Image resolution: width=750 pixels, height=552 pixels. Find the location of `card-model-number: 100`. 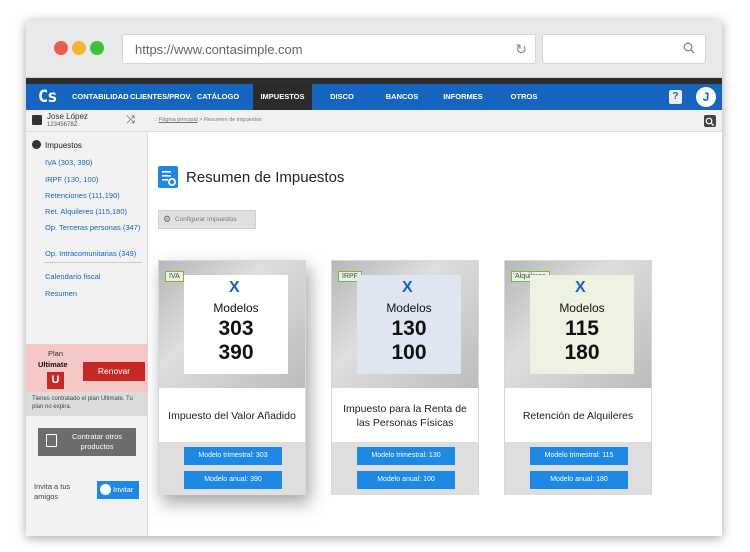

card-model-number: 100 is located at coordinates (409, 352).